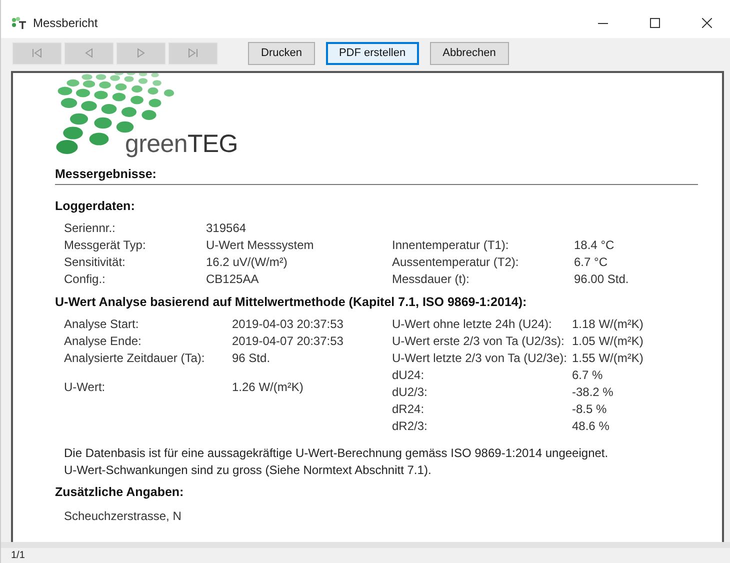  What do you see at coordinates (472, 324) in the screenshot?
I see `field-label: U-Wert ohne letzte 24h (U24):` at bounding box center [472, 324].